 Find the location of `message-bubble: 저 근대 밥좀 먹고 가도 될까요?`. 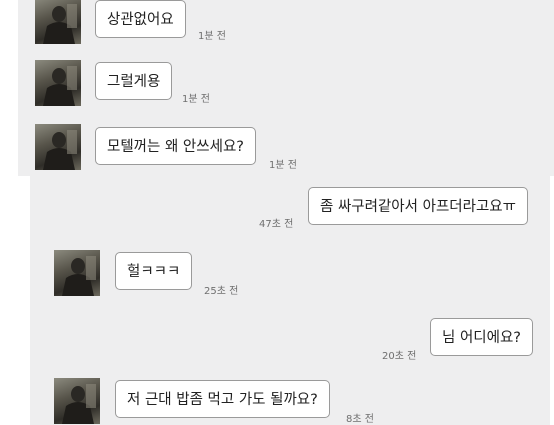

message-bubble: 저 근대 밥좀 먹고 가도 될까요? is located at coordinates (222, 399).